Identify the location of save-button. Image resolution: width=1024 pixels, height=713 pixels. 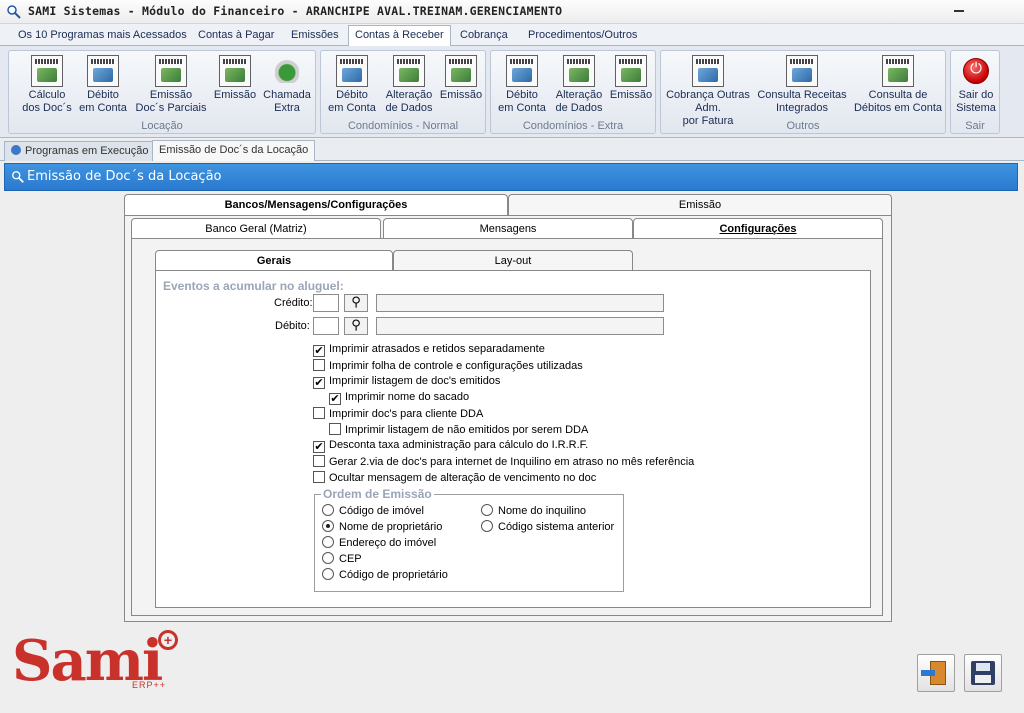
(983, 673).